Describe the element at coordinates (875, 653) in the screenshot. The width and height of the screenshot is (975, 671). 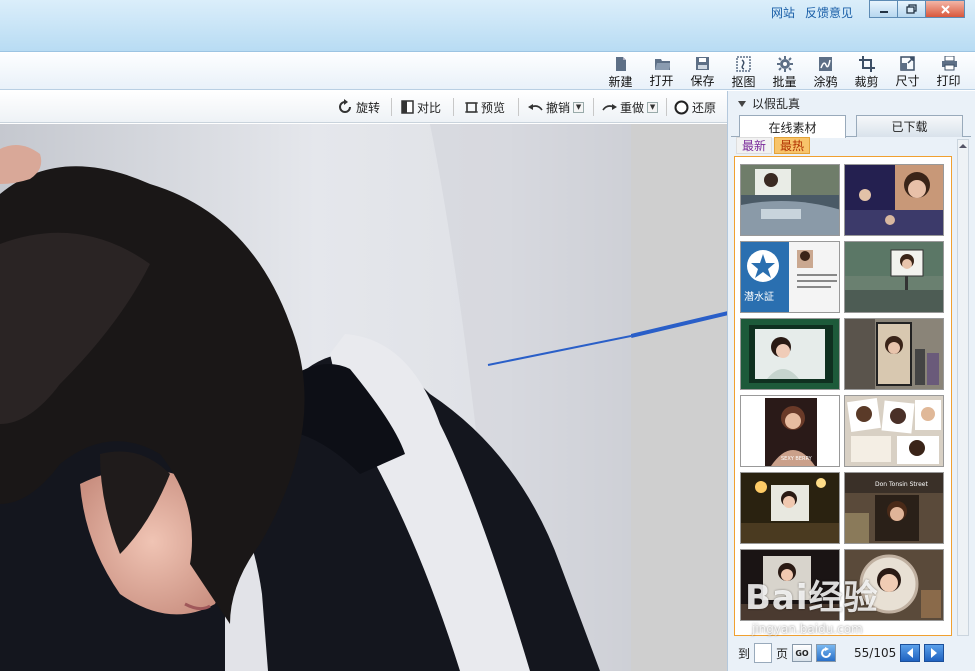
I see `page-count: 55/105` at that location.